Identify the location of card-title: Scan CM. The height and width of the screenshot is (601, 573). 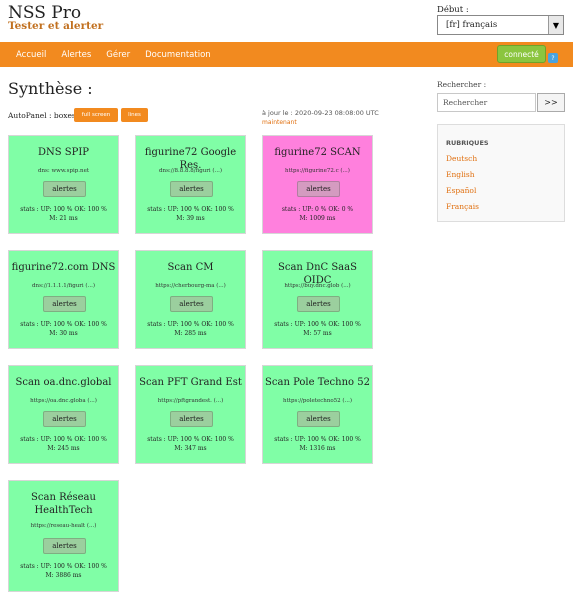
(190, 267).